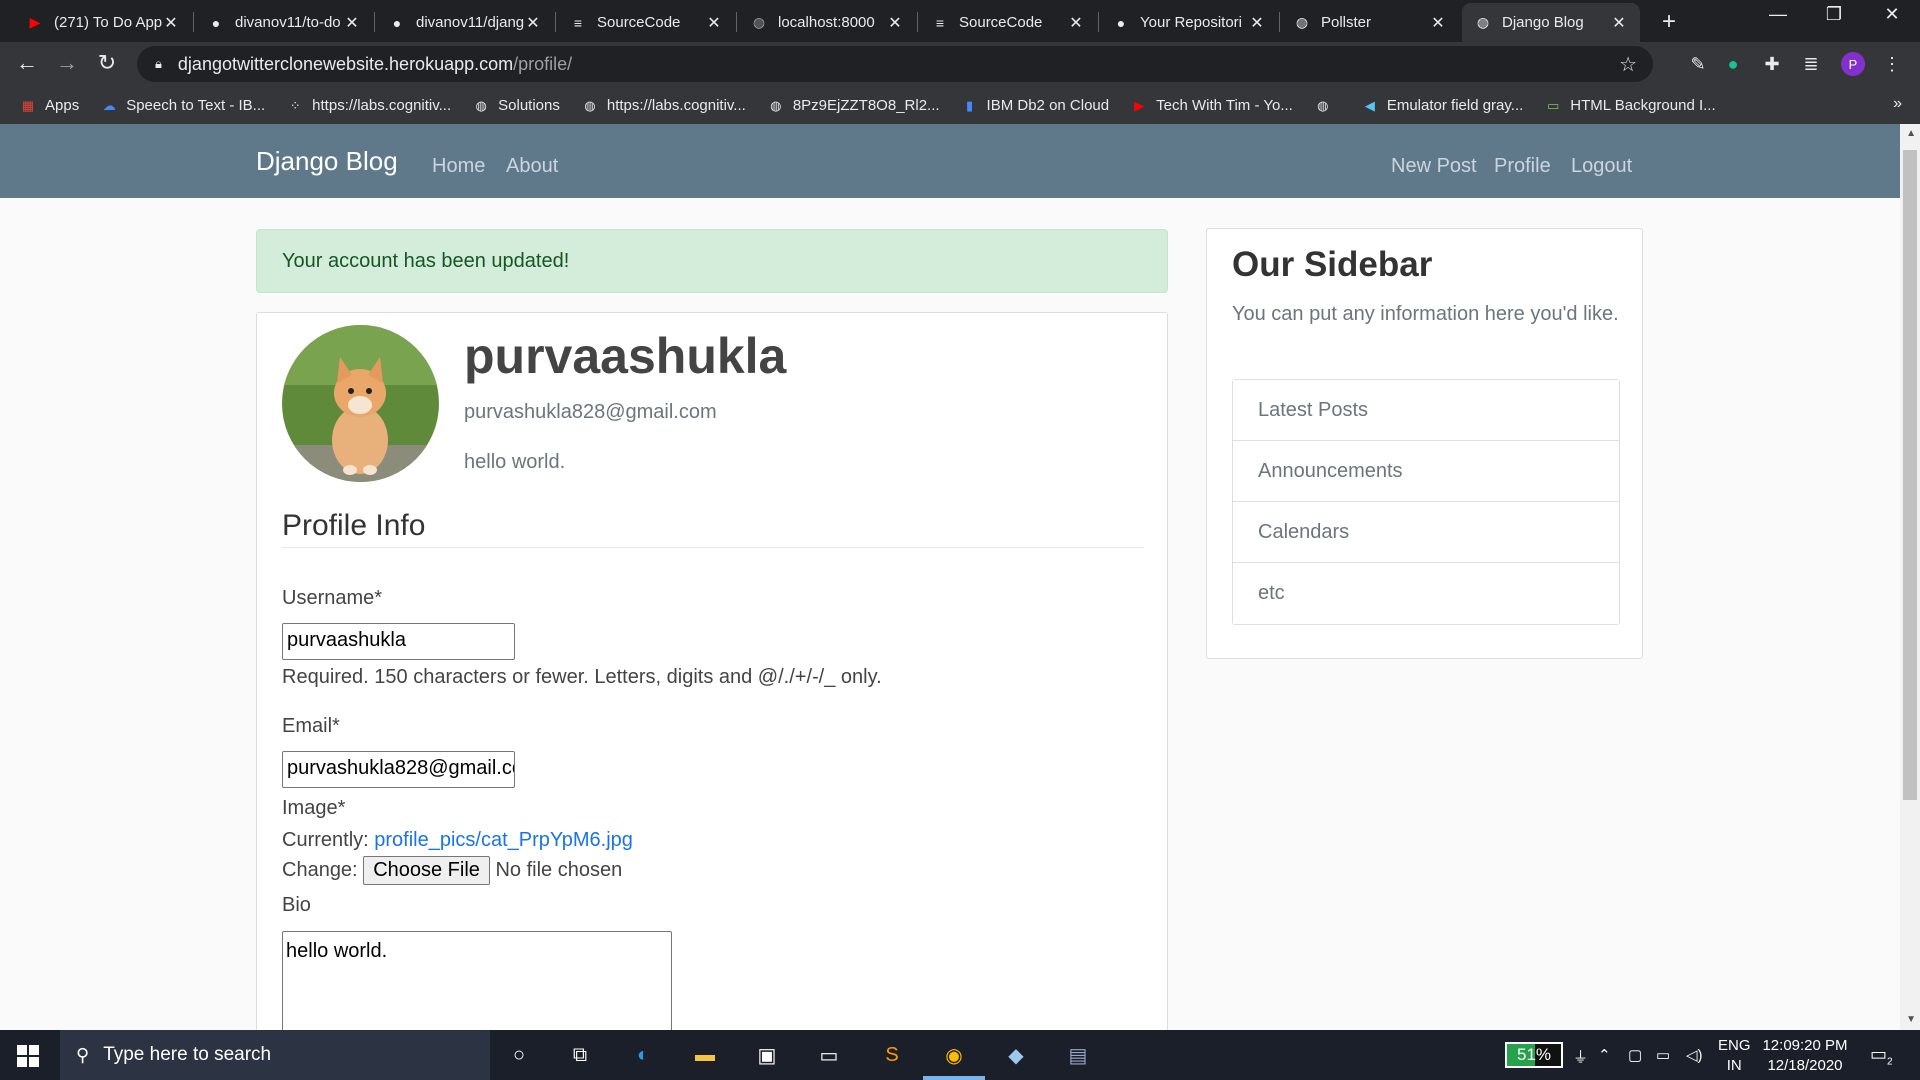 The height and width of the screenshot is (1080, 1920). I want to click on sidebar-item-etc: etc, so click(1426, 593).